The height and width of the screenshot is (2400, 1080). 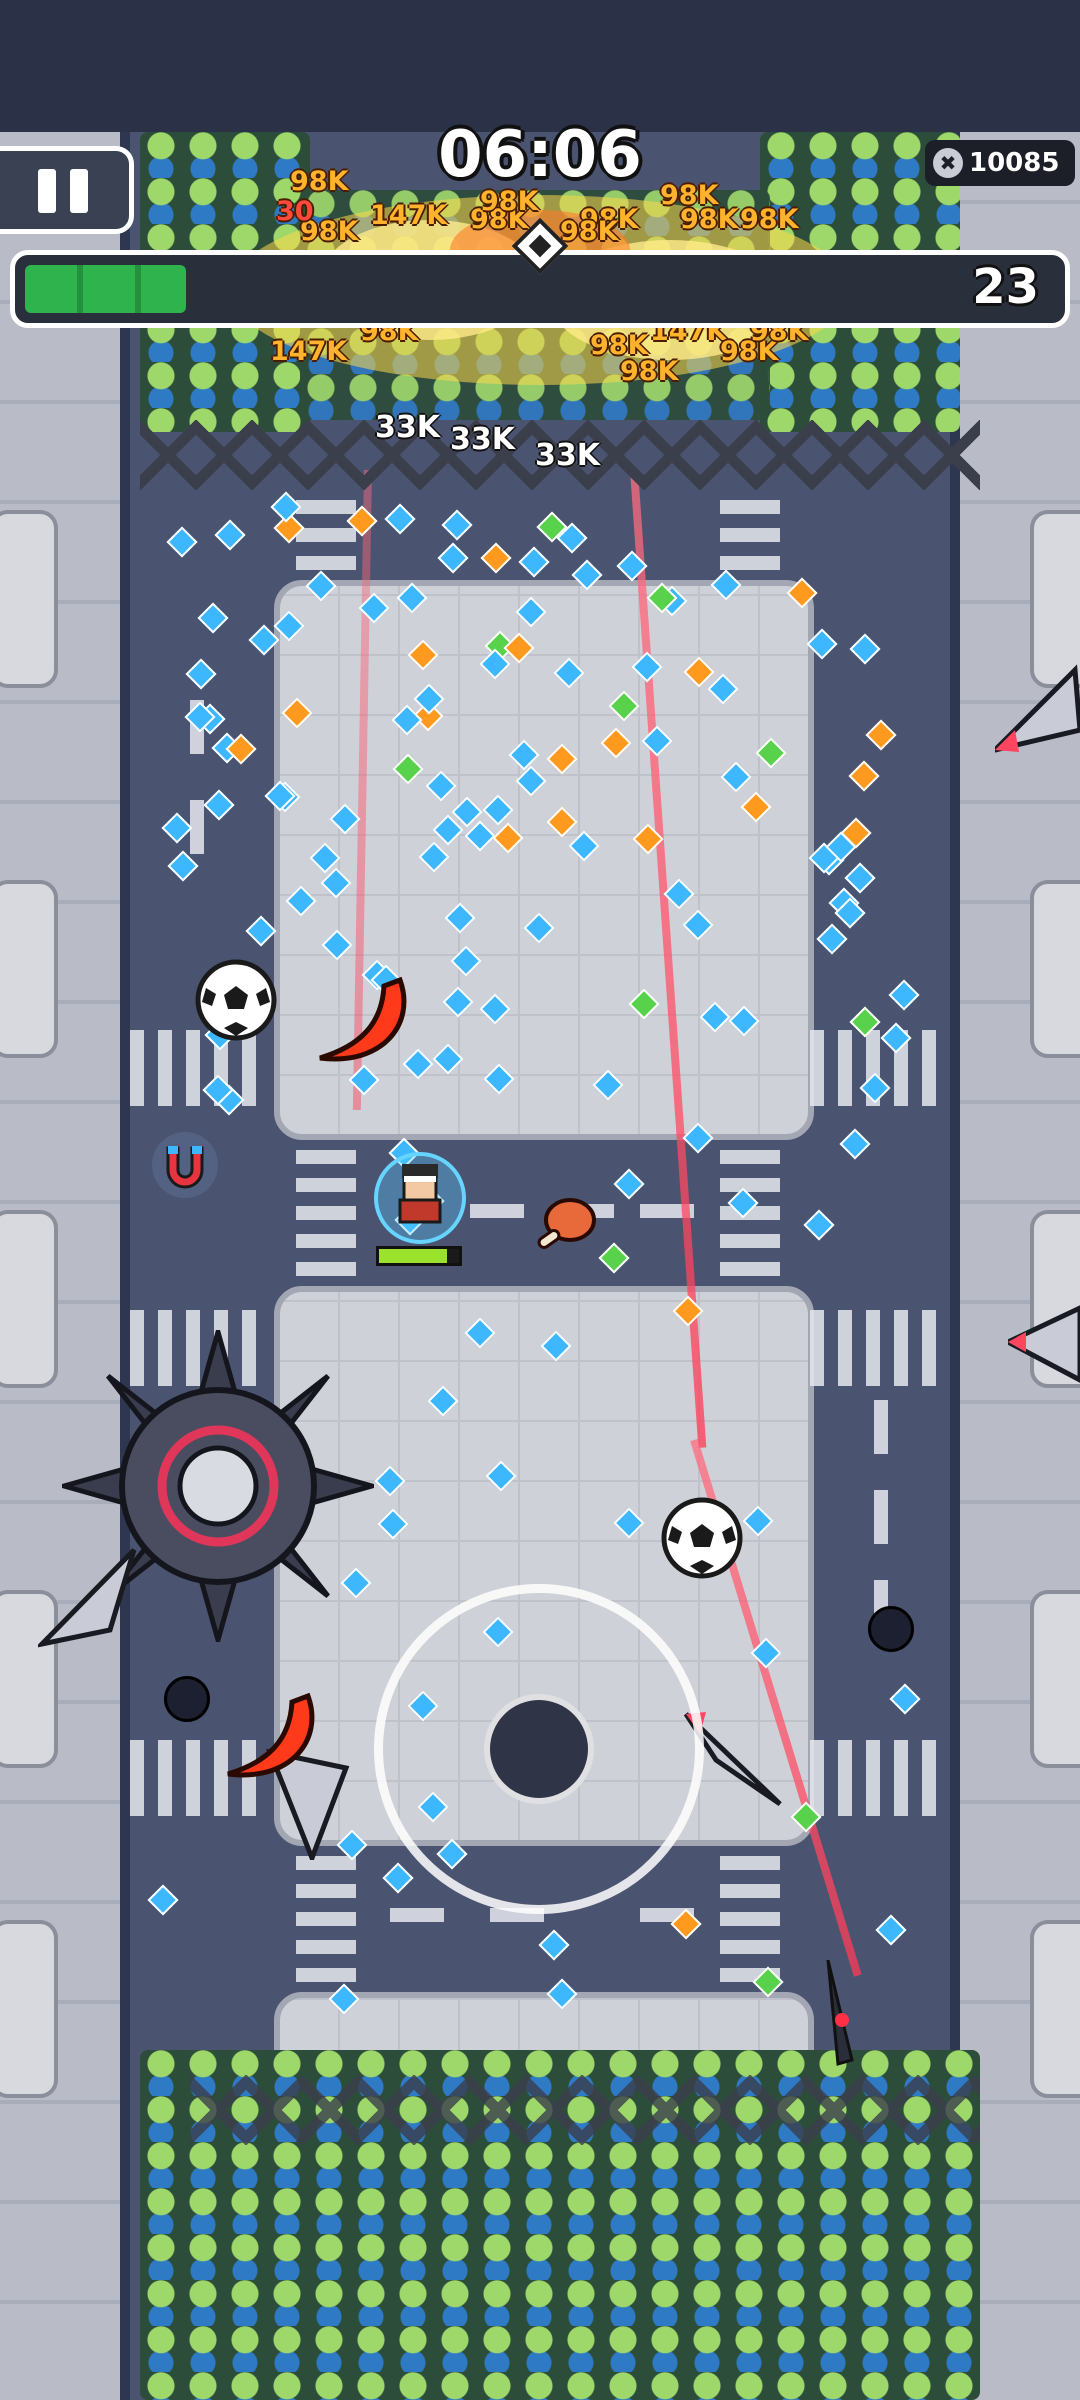 I want to click on player-health-fill, so click(x=413, y=1256).